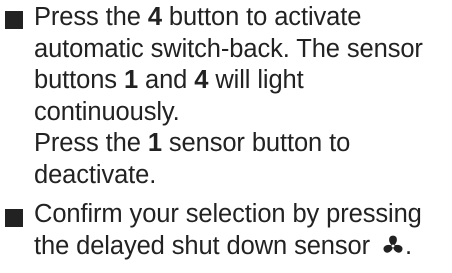 The image size is (452, 273). What do you see at coordinates (408, 245) in the screenshot?
I see `confirm-period: .` at bounding box center [408, 245].